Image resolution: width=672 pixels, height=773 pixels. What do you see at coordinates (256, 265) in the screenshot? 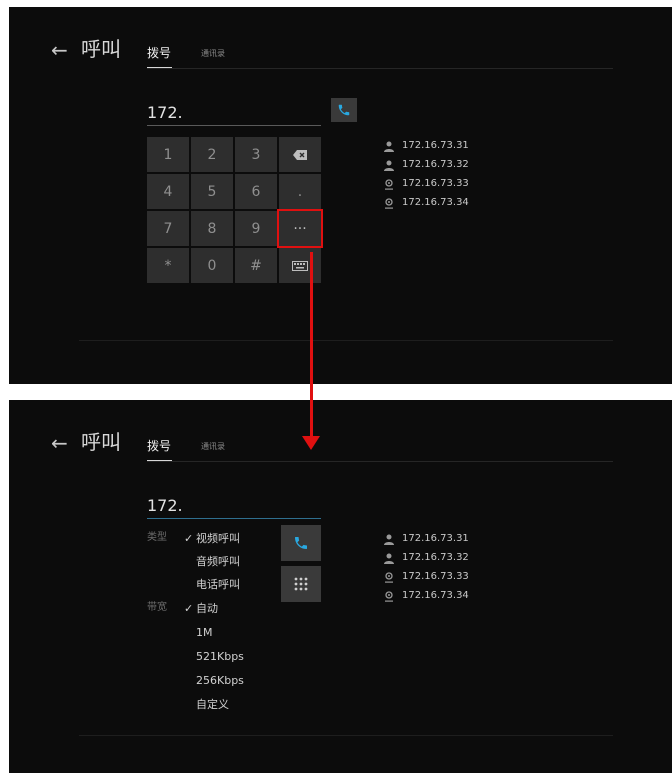
I see `key-hash: #` at bounding box center [256, 265].